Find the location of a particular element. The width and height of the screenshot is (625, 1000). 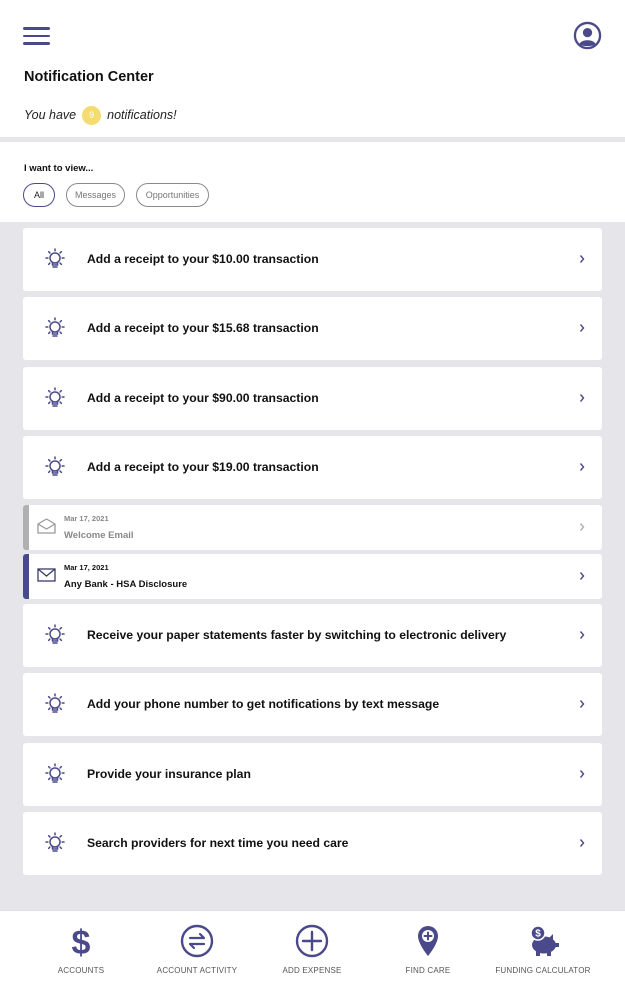

nav-label: ACCOUNTS is located at coordinates (81, 970).